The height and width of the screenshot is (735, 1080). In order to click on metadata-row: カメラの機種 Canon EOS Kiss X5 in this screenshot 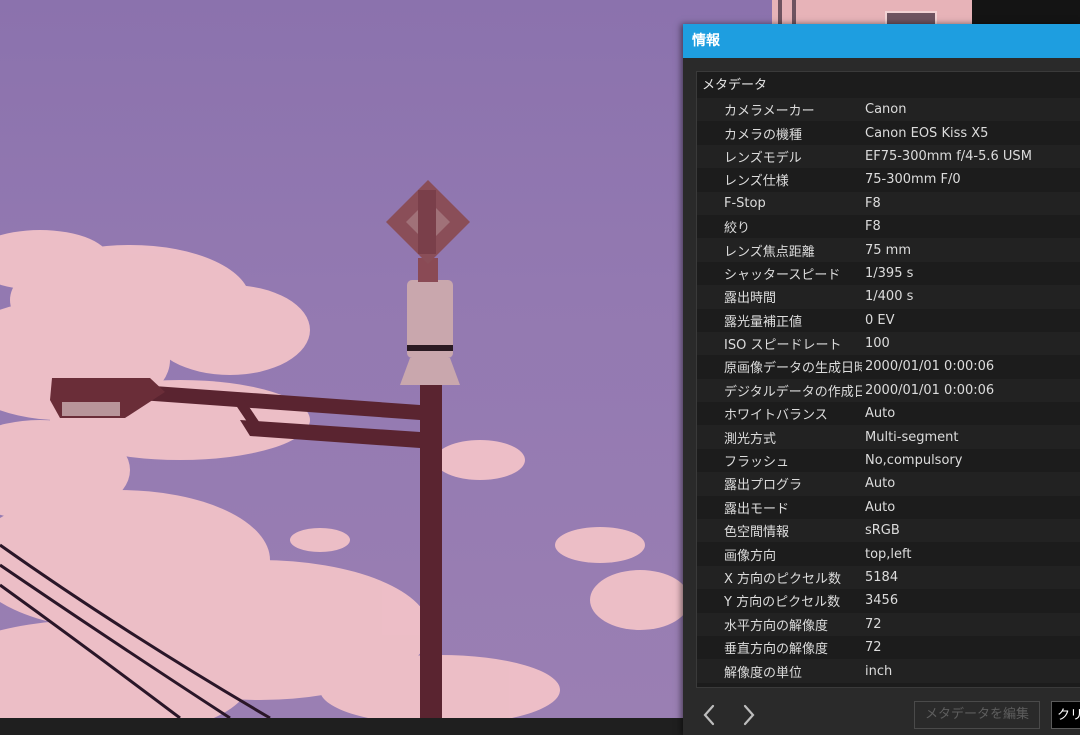, I will do `click(888, 133)`.